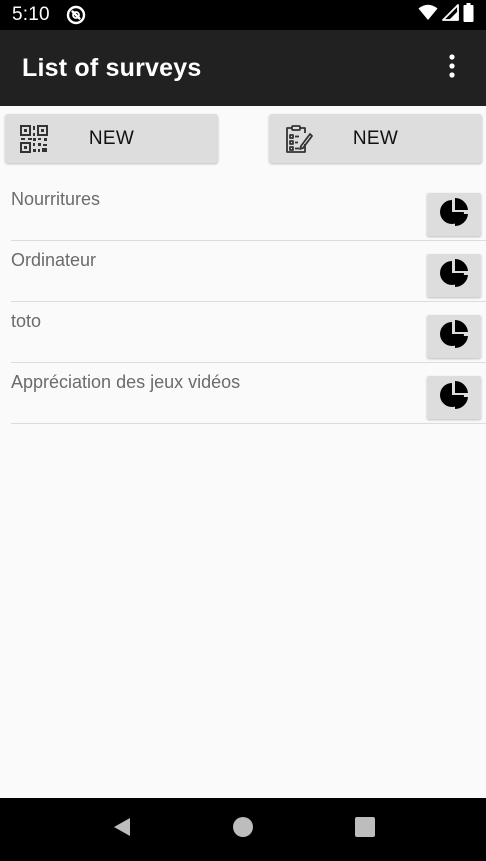  What do you see at coordinates (26, 321) in the screenshot?
I see `survey-name: toto` at bounding box center [26, 321].